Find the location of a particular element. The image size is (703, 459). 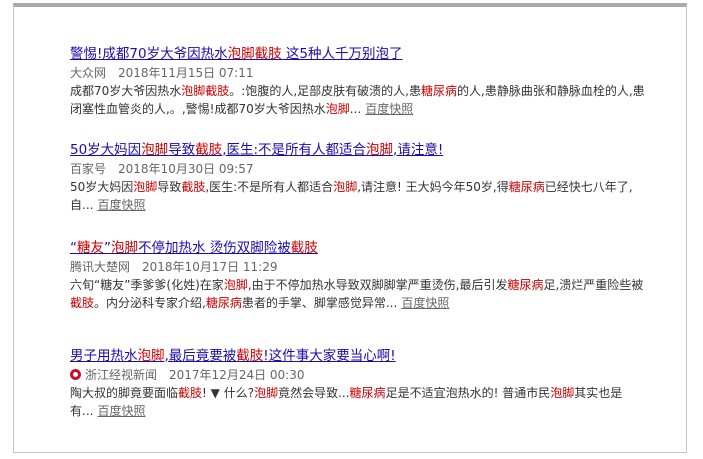

source-name: 百家号 is located at coordinates (88, 169).